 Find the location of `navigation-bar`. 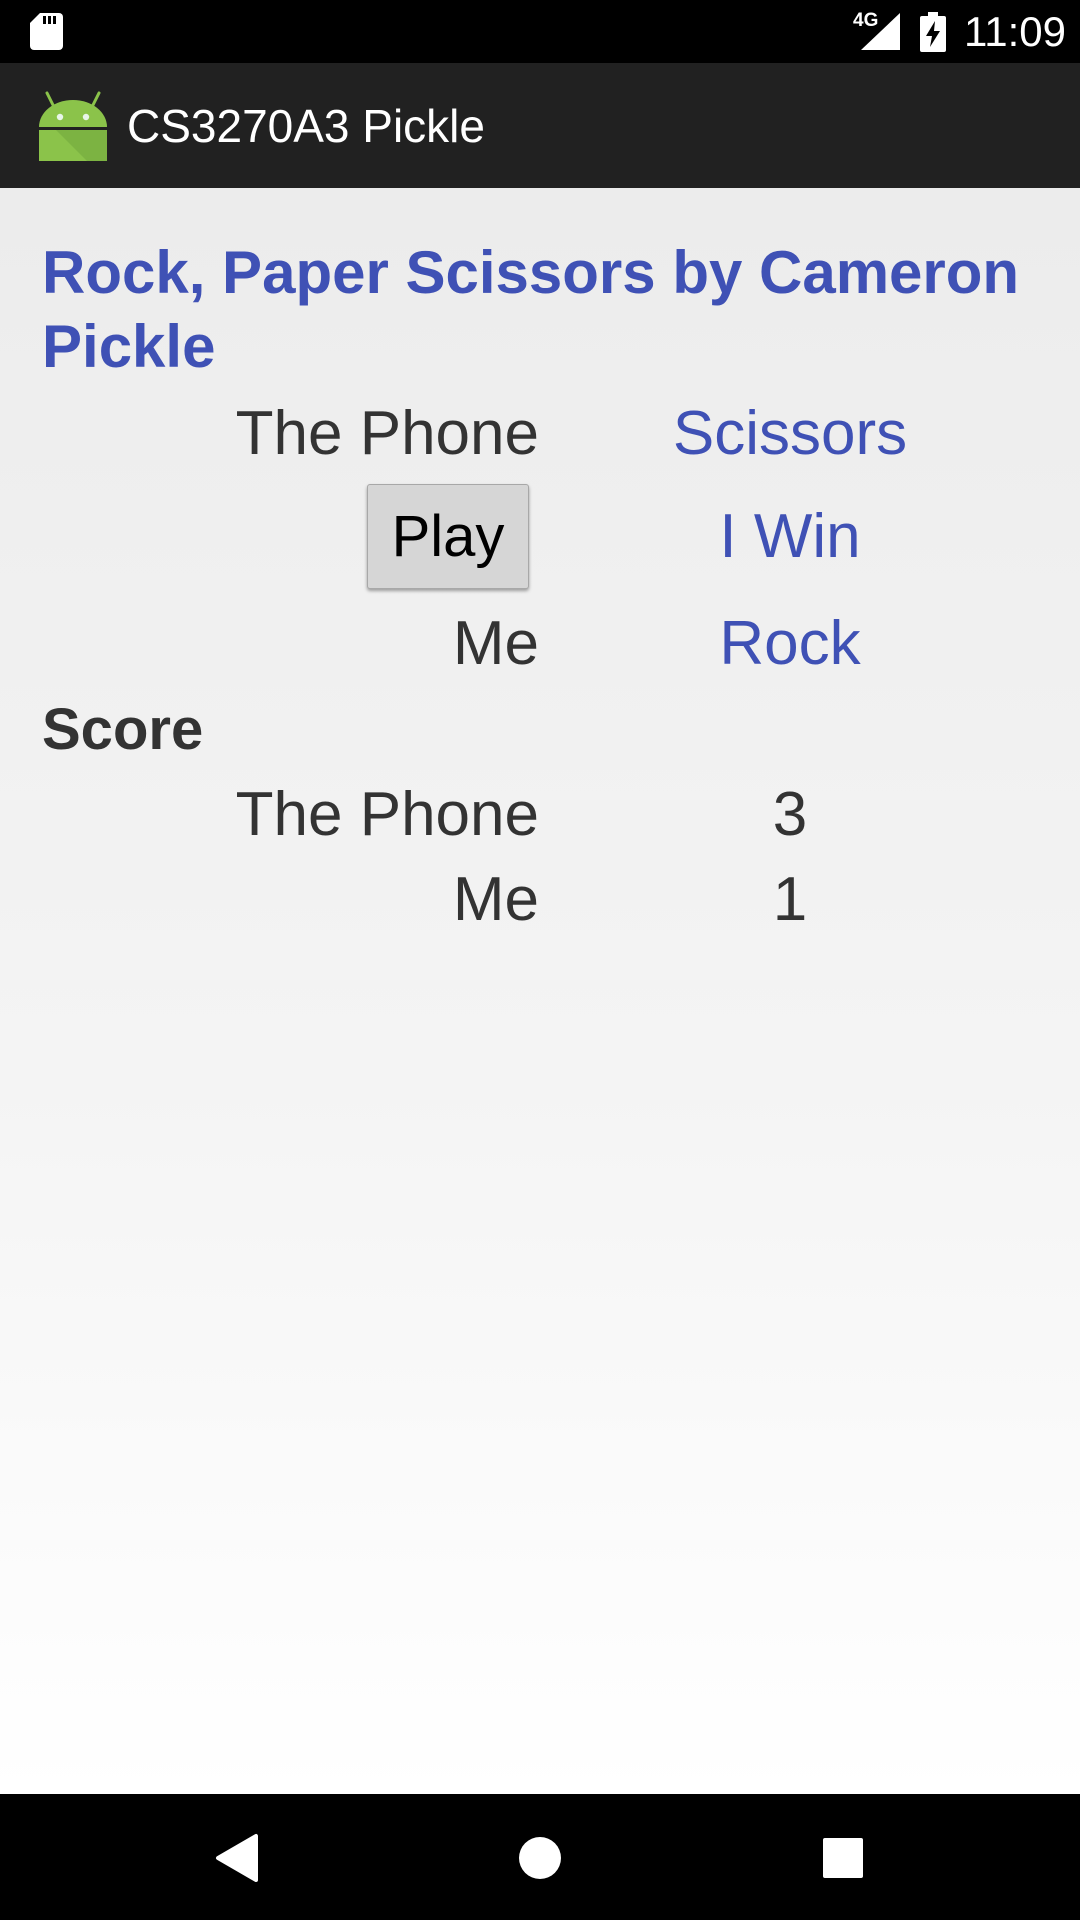

navigation-bar is located at coordinates (540, 1857).